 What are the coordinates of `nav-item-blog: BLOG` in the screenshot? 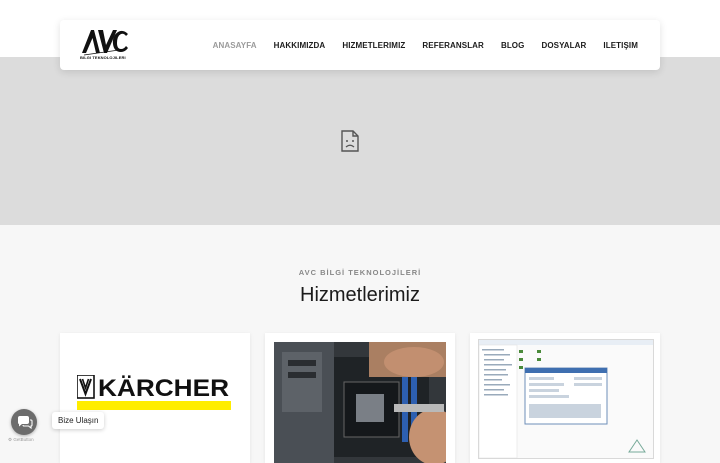 It's located at (513, 45).